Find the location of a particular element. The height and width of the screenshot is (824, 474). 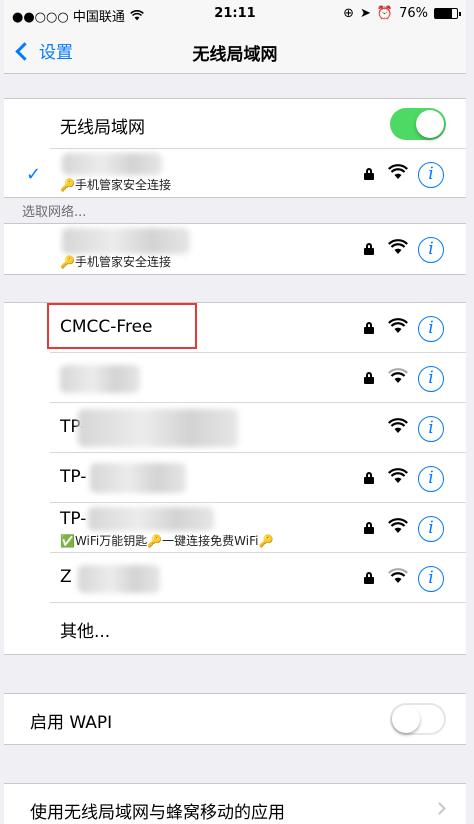

connected-network-subtitle: 🔑手机管家安全连接 is located at coordinates (115, 185).